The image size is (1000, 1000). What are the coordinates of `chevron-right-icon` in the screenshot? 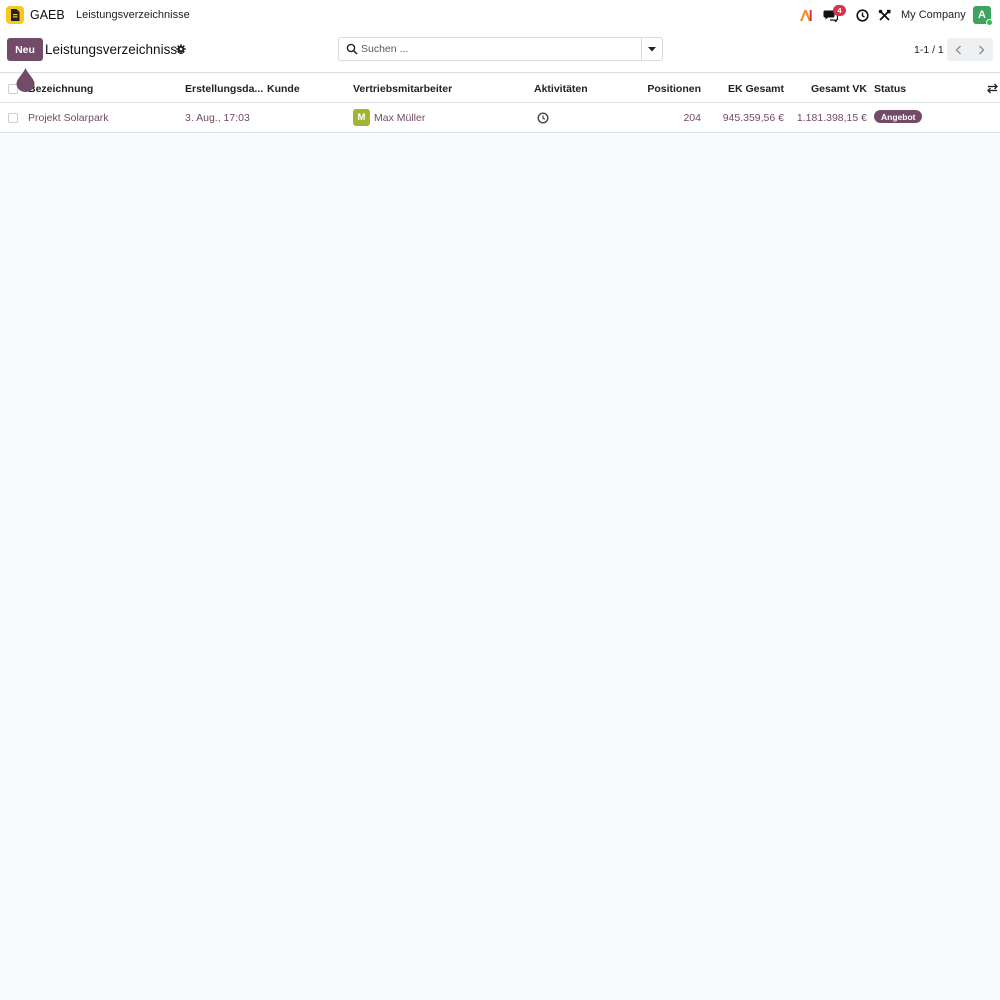 It's located at (982, 49).